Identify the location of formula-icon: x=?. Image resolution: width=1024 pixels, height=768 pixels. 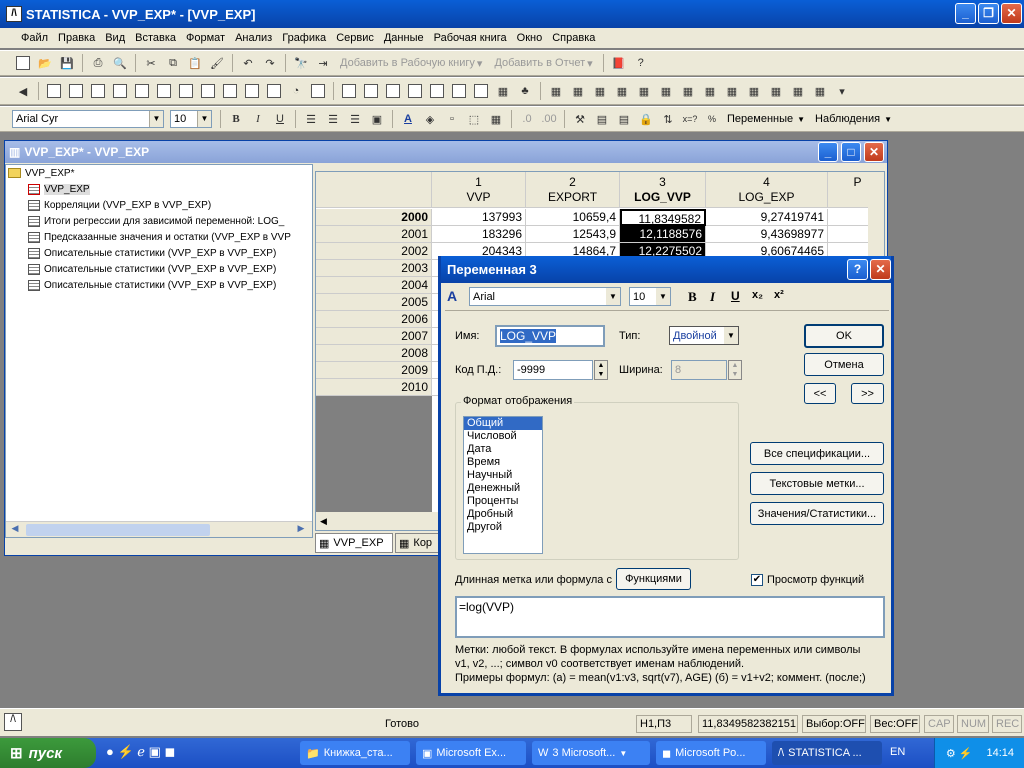
(690, 119).